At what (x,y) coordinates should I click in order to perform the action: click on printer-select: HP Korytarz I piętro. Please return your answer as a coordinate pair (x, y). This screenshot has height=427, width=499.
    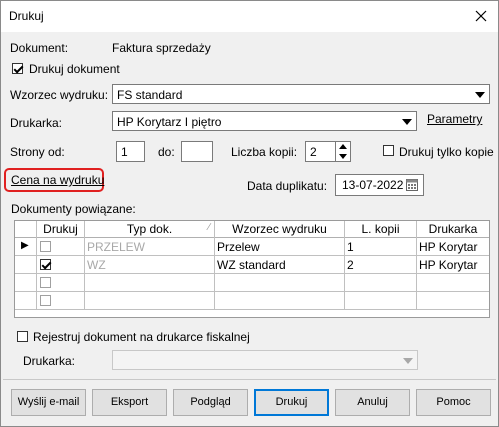
    Looking at the image, I should click on (264, 121).